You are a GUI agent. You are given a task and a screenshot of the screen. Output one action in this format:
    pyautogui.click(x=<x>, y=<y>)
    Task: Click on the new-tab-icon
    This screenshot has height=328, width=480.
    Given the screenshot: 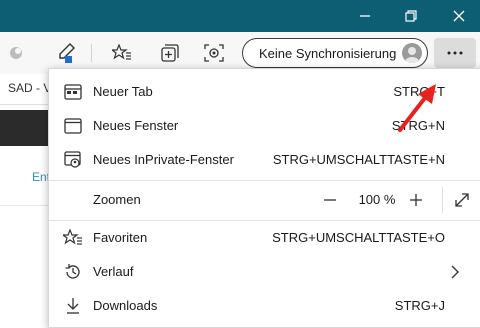 What is the action you would take?
    pyautogui.click(x=73, y=92)
    